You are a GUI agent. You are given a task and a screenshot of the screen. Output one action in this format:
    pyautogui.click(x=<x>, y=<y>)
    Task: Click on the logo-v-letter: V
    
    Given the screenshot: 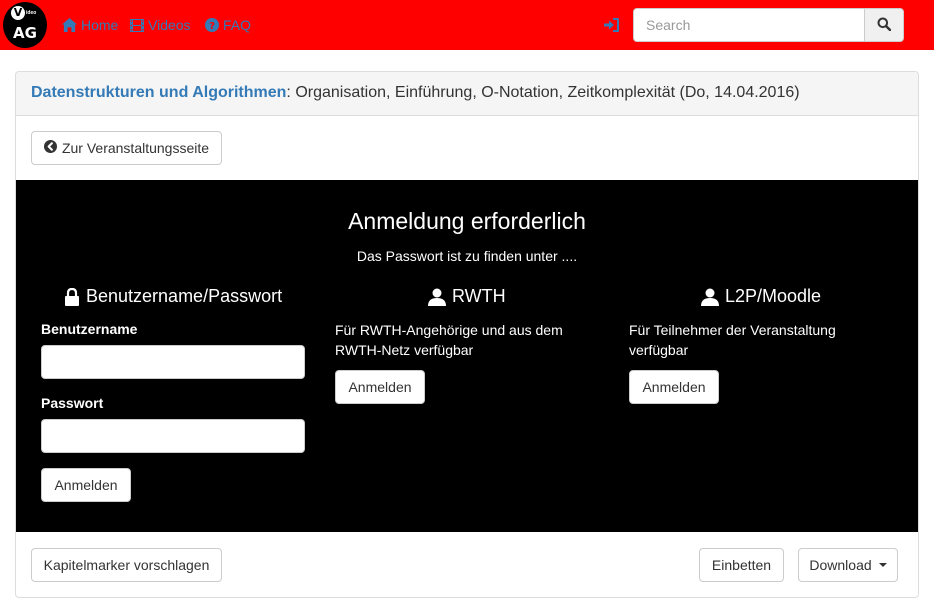 What is the action you would take?
    pyautogui.click(x=18, y=13)
    